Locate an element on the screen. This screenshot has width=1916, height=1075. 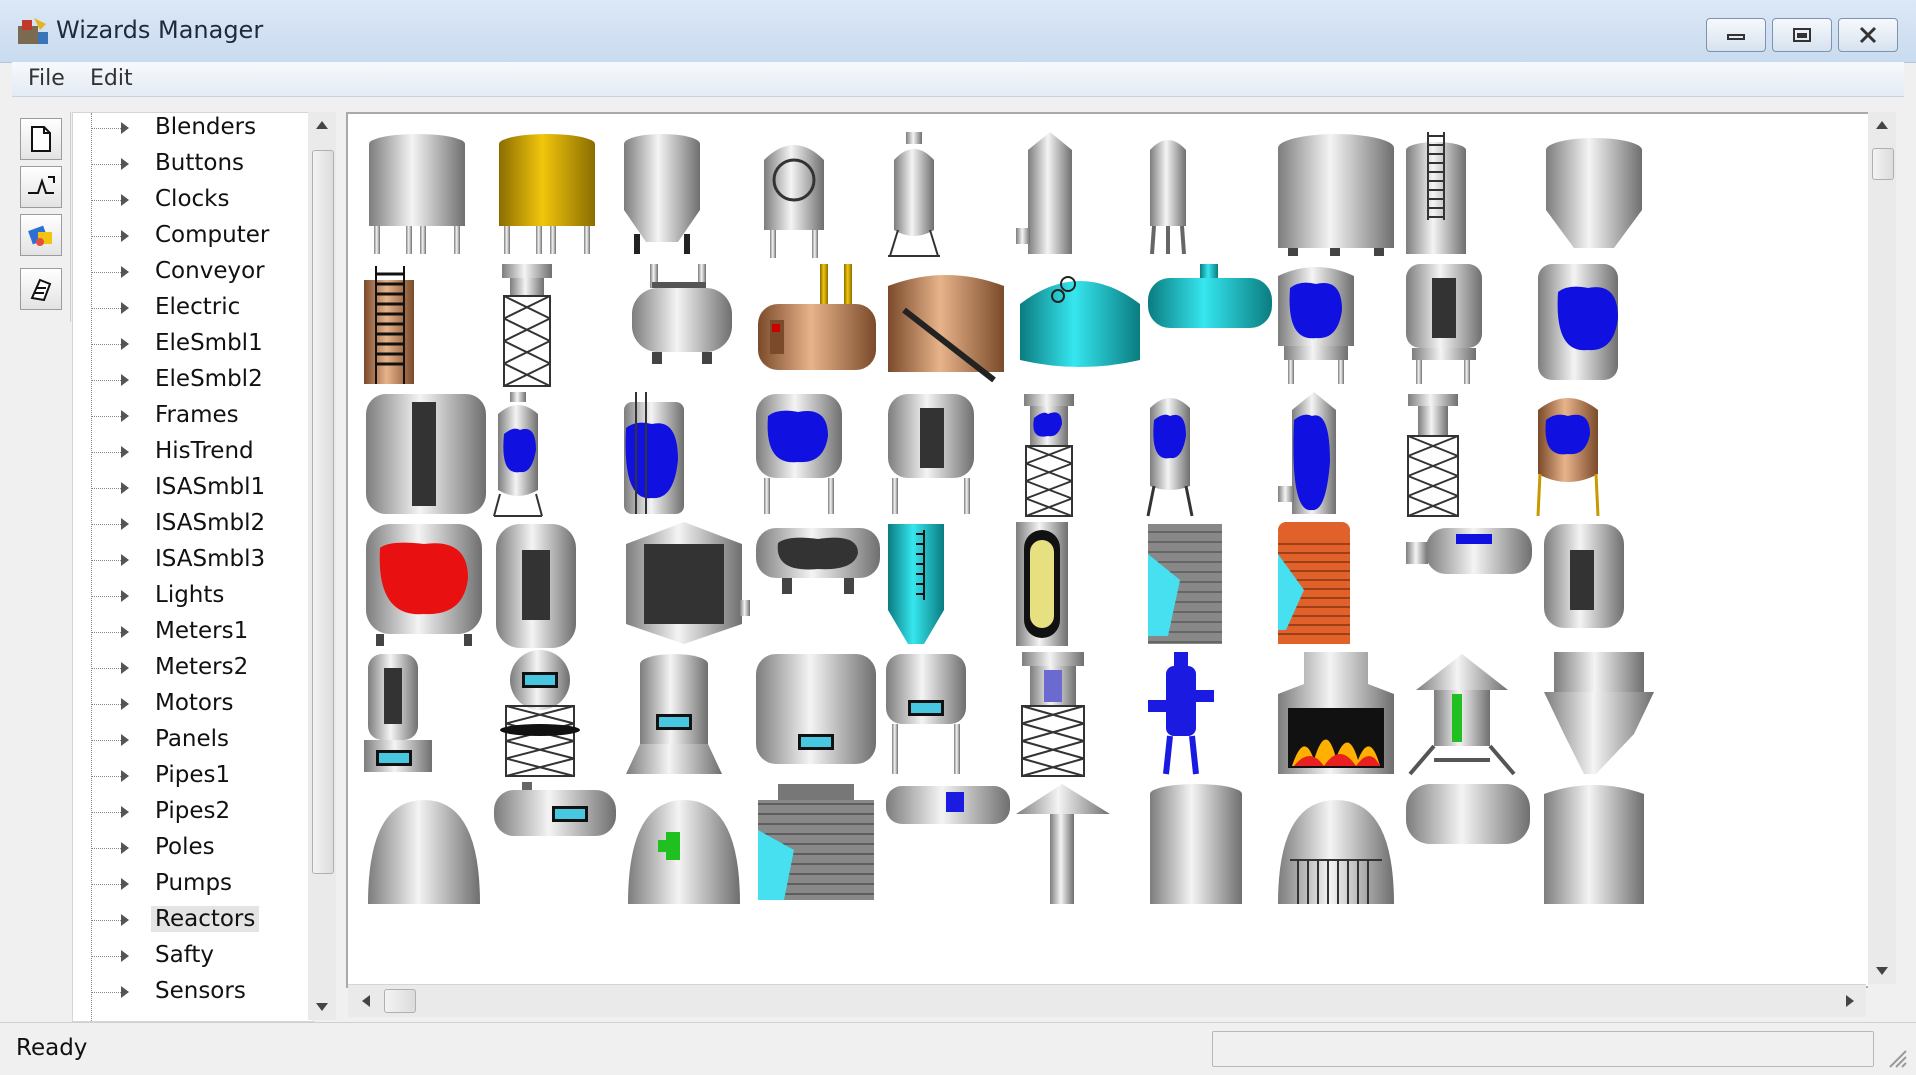
menu-file: File is located at coordinates (46, 78).